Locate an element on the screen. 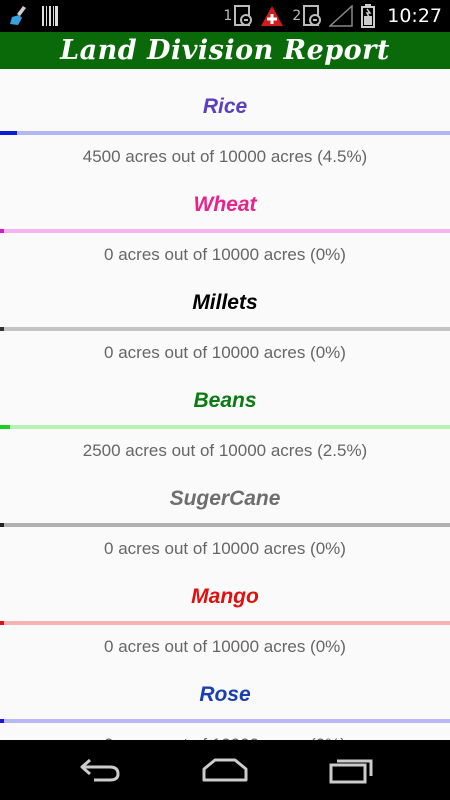 The height and width of the screenshot is (800, 450). crop-name: SugerCane is located at coordinates (225, 498).